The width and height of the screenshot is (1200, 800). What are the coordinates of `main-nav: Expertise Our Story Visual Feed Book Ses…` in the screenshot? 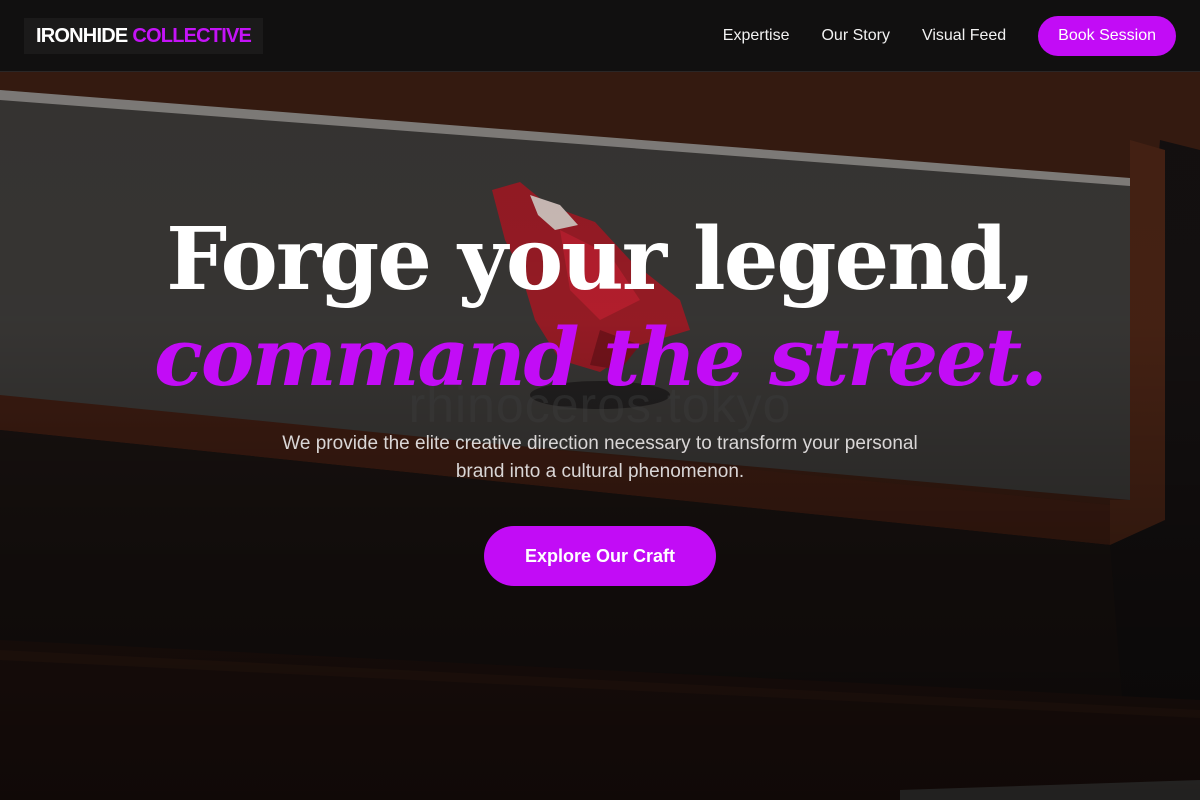 It's located at (949, 36).